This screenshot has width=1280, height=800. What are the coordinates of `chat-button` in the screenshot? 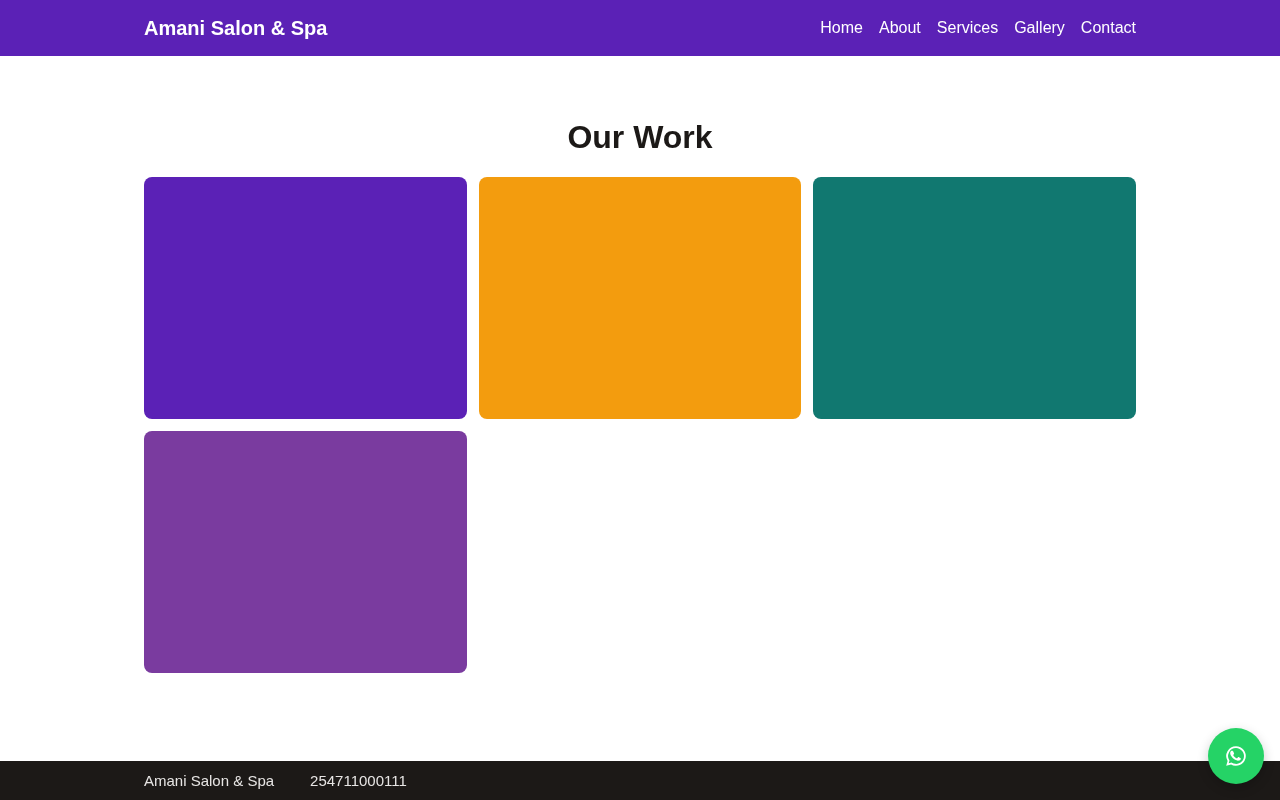 It's located at (1236, 756).